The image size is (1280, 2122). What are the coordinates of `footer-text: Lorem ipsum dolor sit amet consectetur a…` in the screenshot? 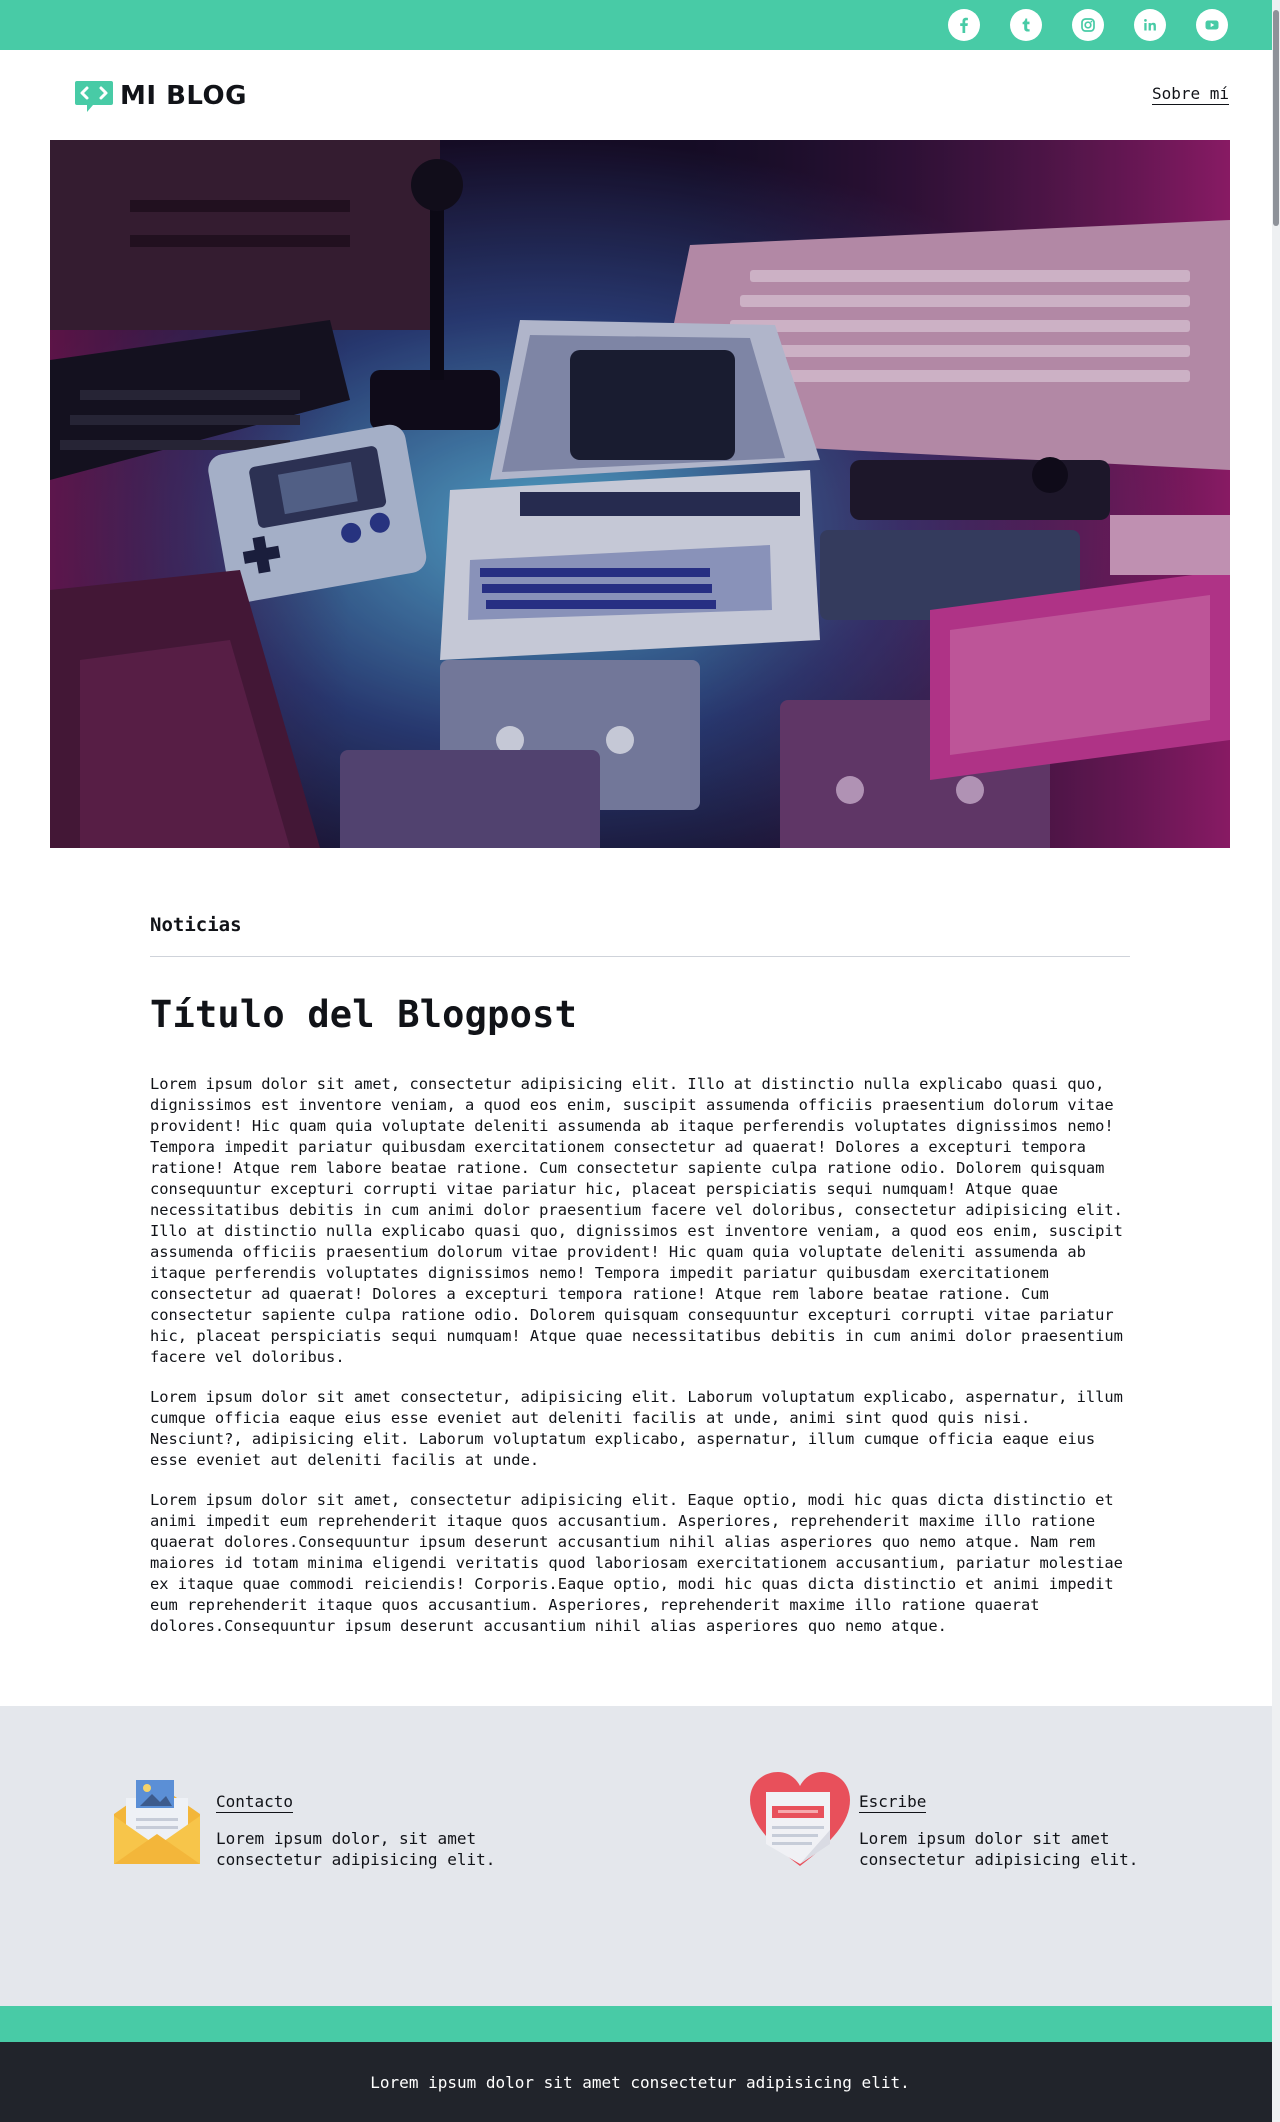 It's located at (640, 2082).